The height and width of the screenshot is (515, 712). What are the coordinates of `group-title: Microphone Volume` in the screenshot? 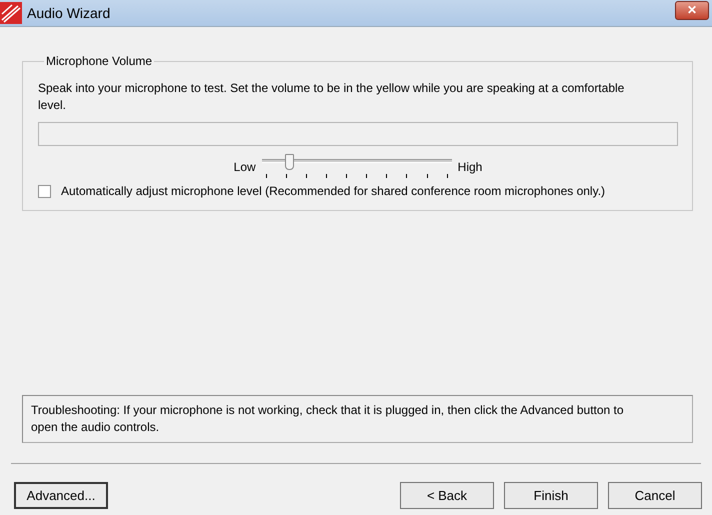 It's located at (99, 61).